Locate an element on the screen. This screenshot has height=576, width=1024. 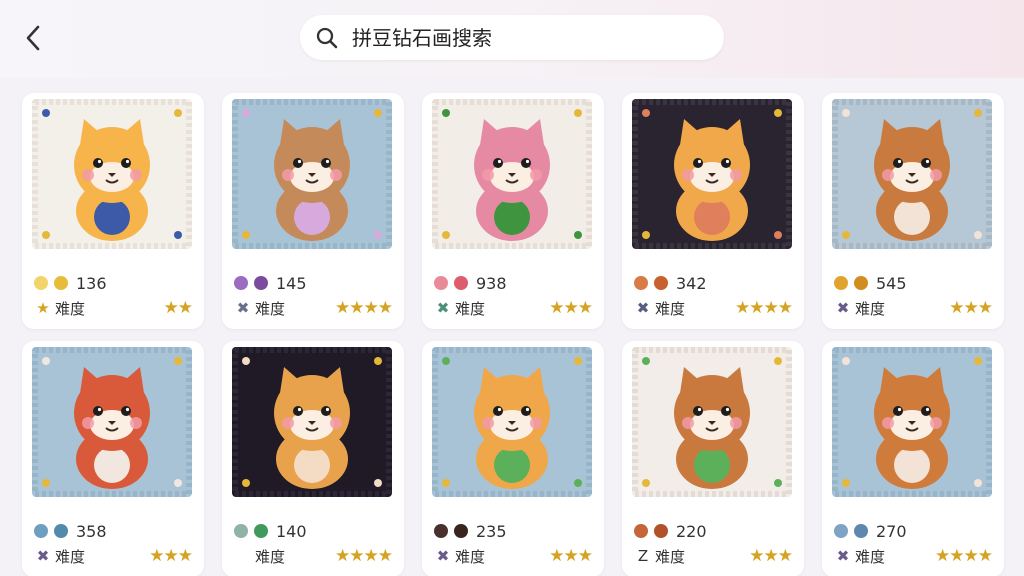
color-info: 358 is located at coordinates (70, 531).